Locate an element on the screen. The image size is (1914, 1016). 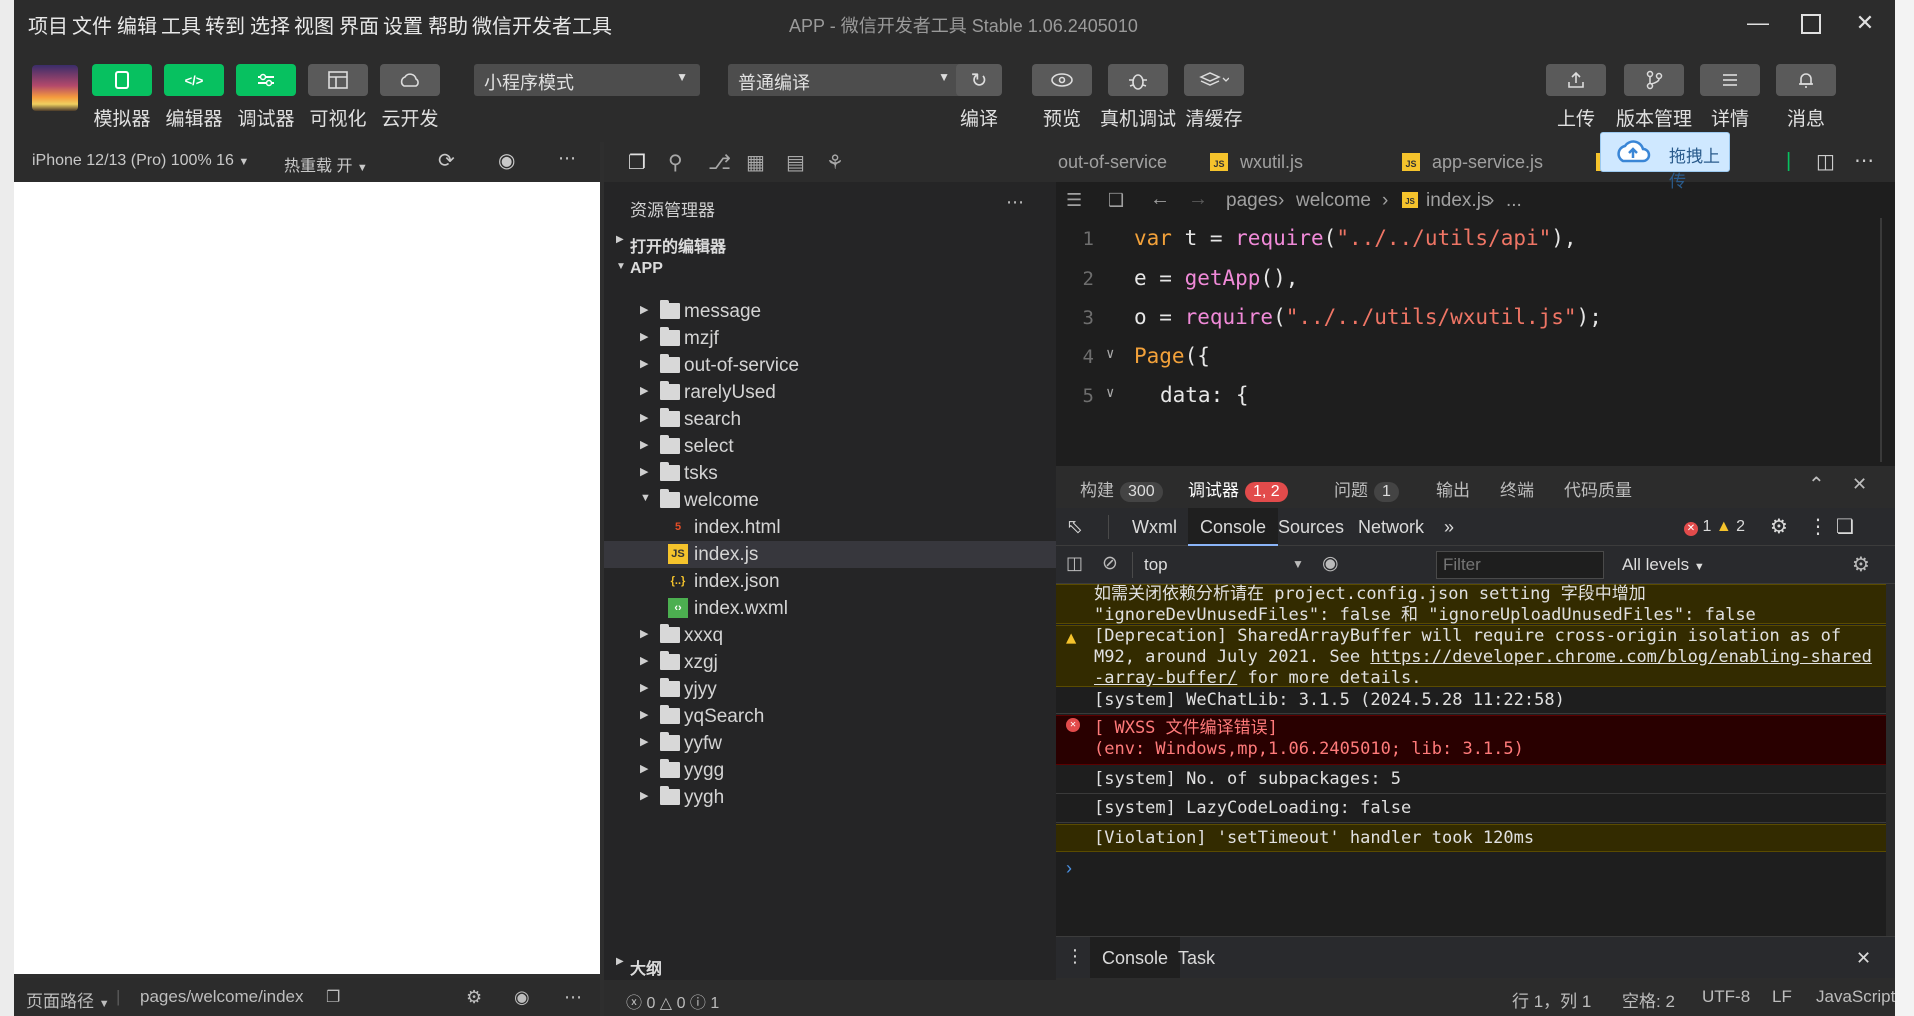
menu-file: 文件 is located at coordinates (92, 24).